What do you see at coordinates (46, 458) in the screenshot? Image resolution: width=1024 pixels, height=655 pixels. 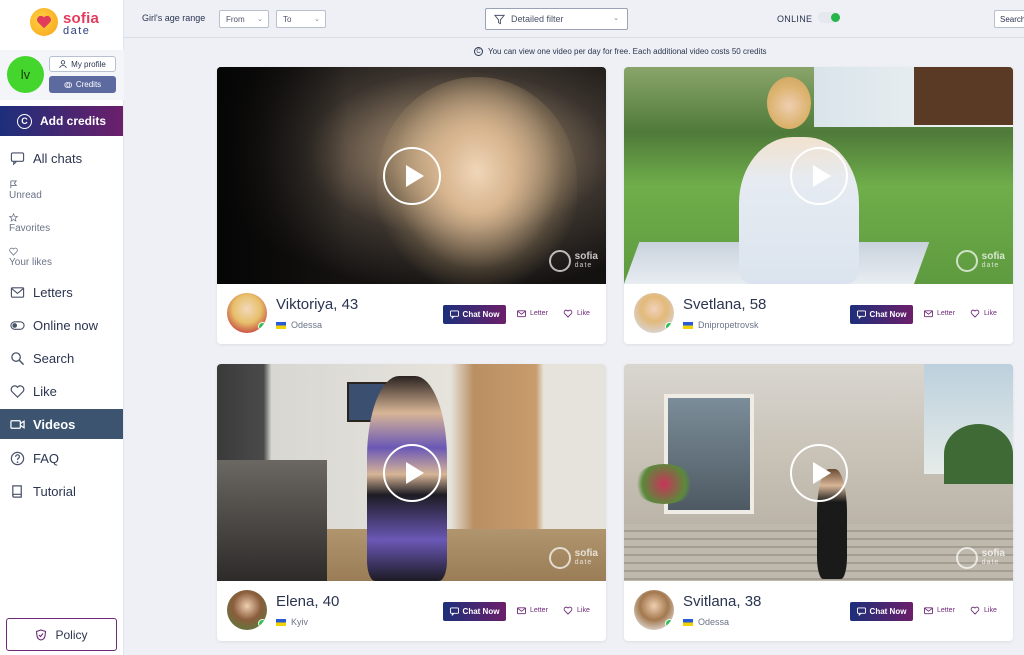 I see `nav-faq-label: FAQ` at bounding box center [46, 458].